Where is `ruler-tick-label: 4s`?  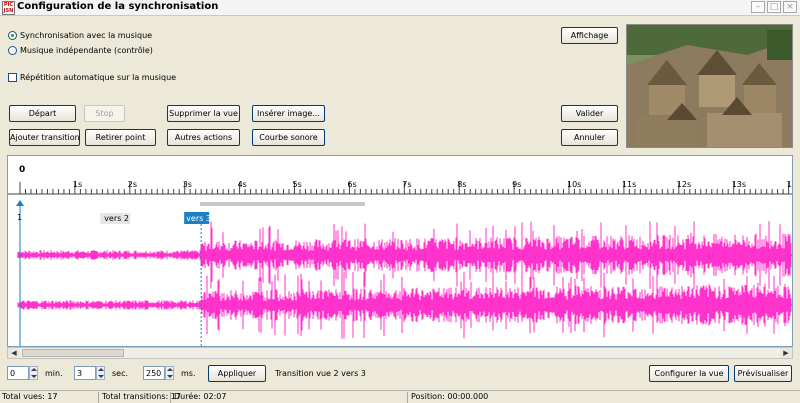
ruler-tick-label: 4s is located at coordinates (242, 184).